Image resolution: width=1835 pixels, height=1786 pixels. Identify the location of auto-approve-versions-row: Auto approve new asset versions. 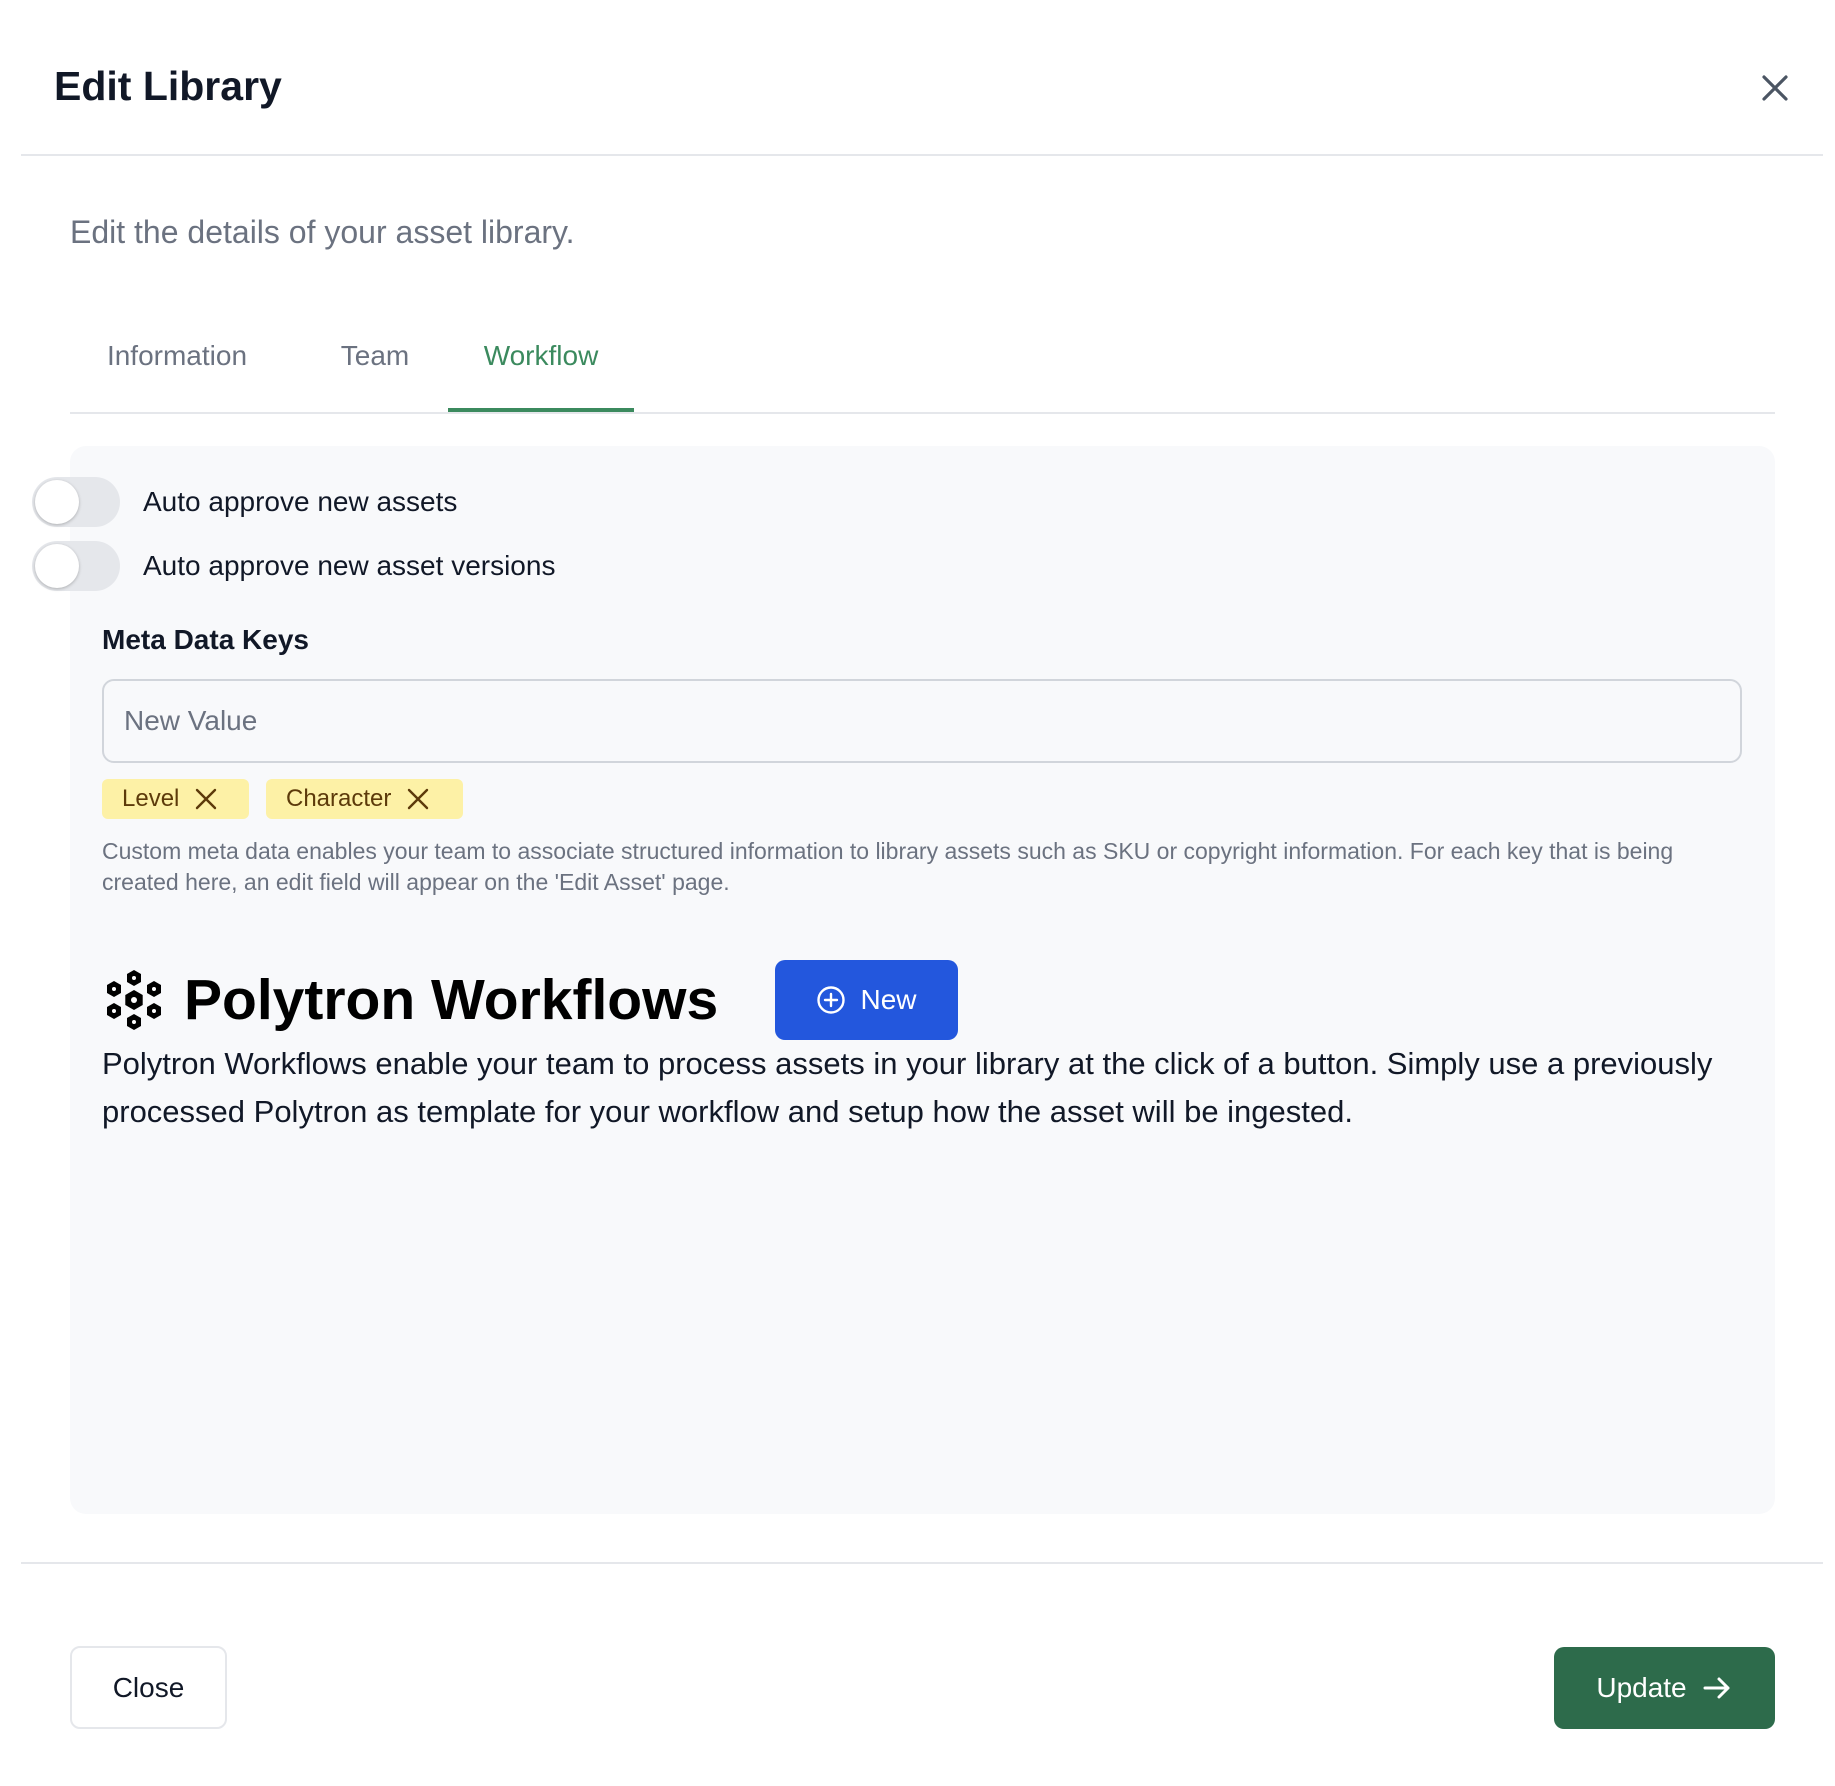
(293, 566).